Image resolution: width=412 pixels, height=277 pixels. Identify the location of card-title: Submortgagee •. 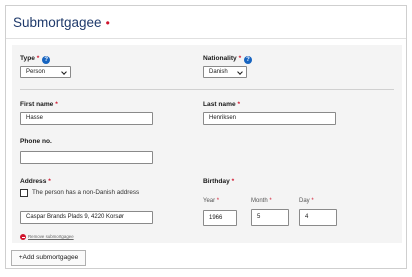
(61, 22).